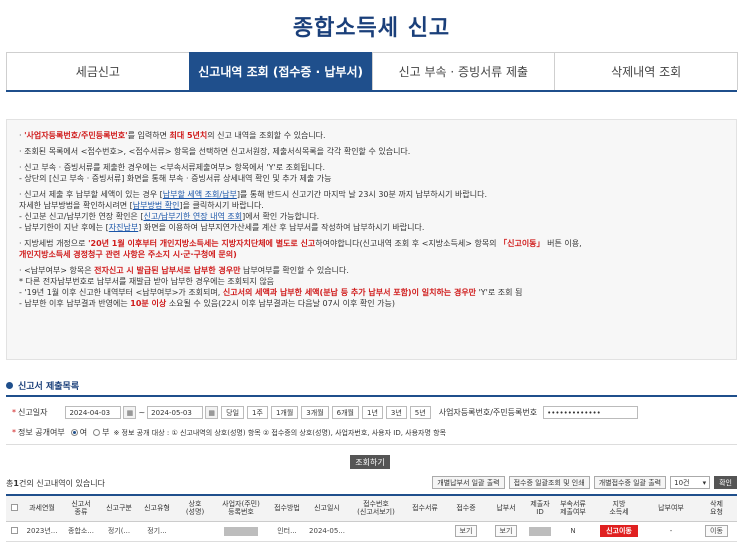 This screenshot has width=743, height=547. Describe the element at coordinates (725, 482) in the screenshot. I see `confirm-button: 확인` at that location.